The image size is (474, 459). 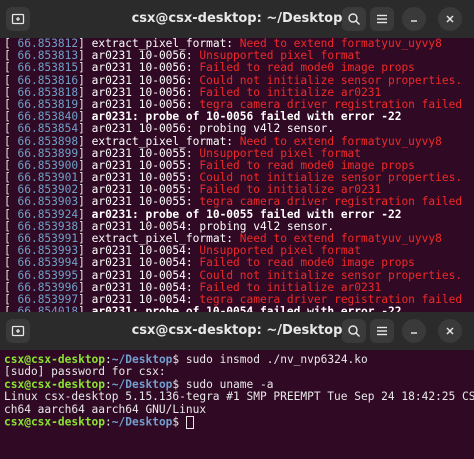 I want to click on log-timestamp: 66.853812, so click(x=48, y=44).